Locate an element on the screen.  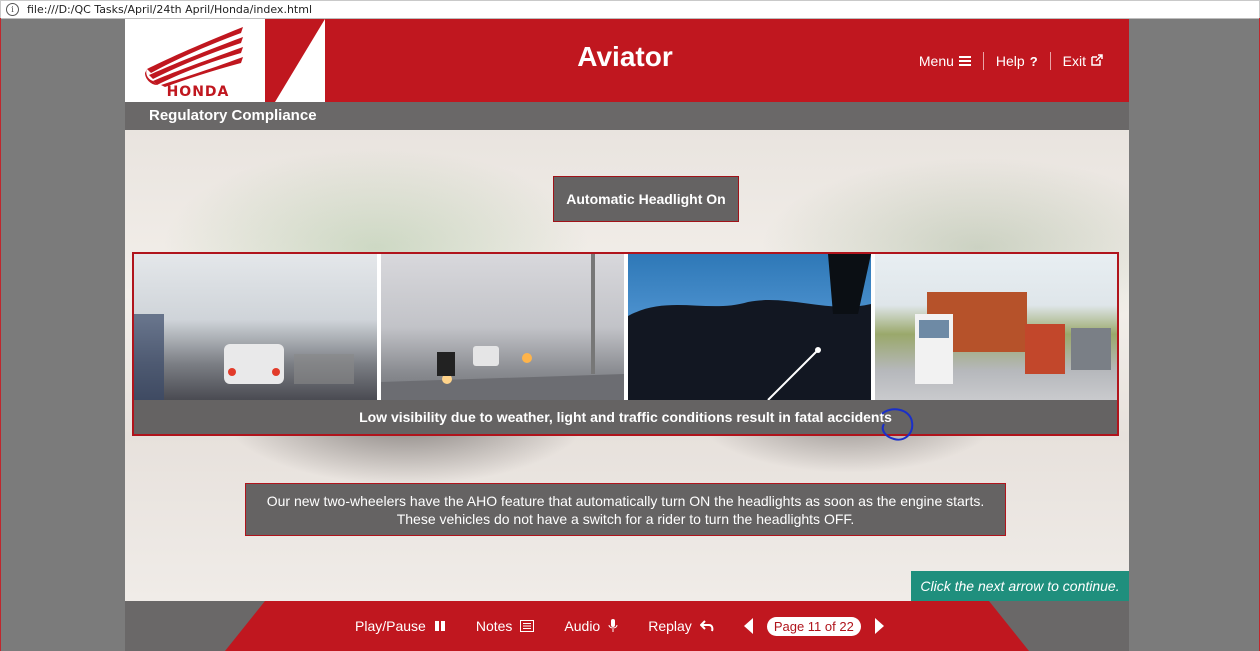
help-label: Help is located at coordinates (1010, 61).